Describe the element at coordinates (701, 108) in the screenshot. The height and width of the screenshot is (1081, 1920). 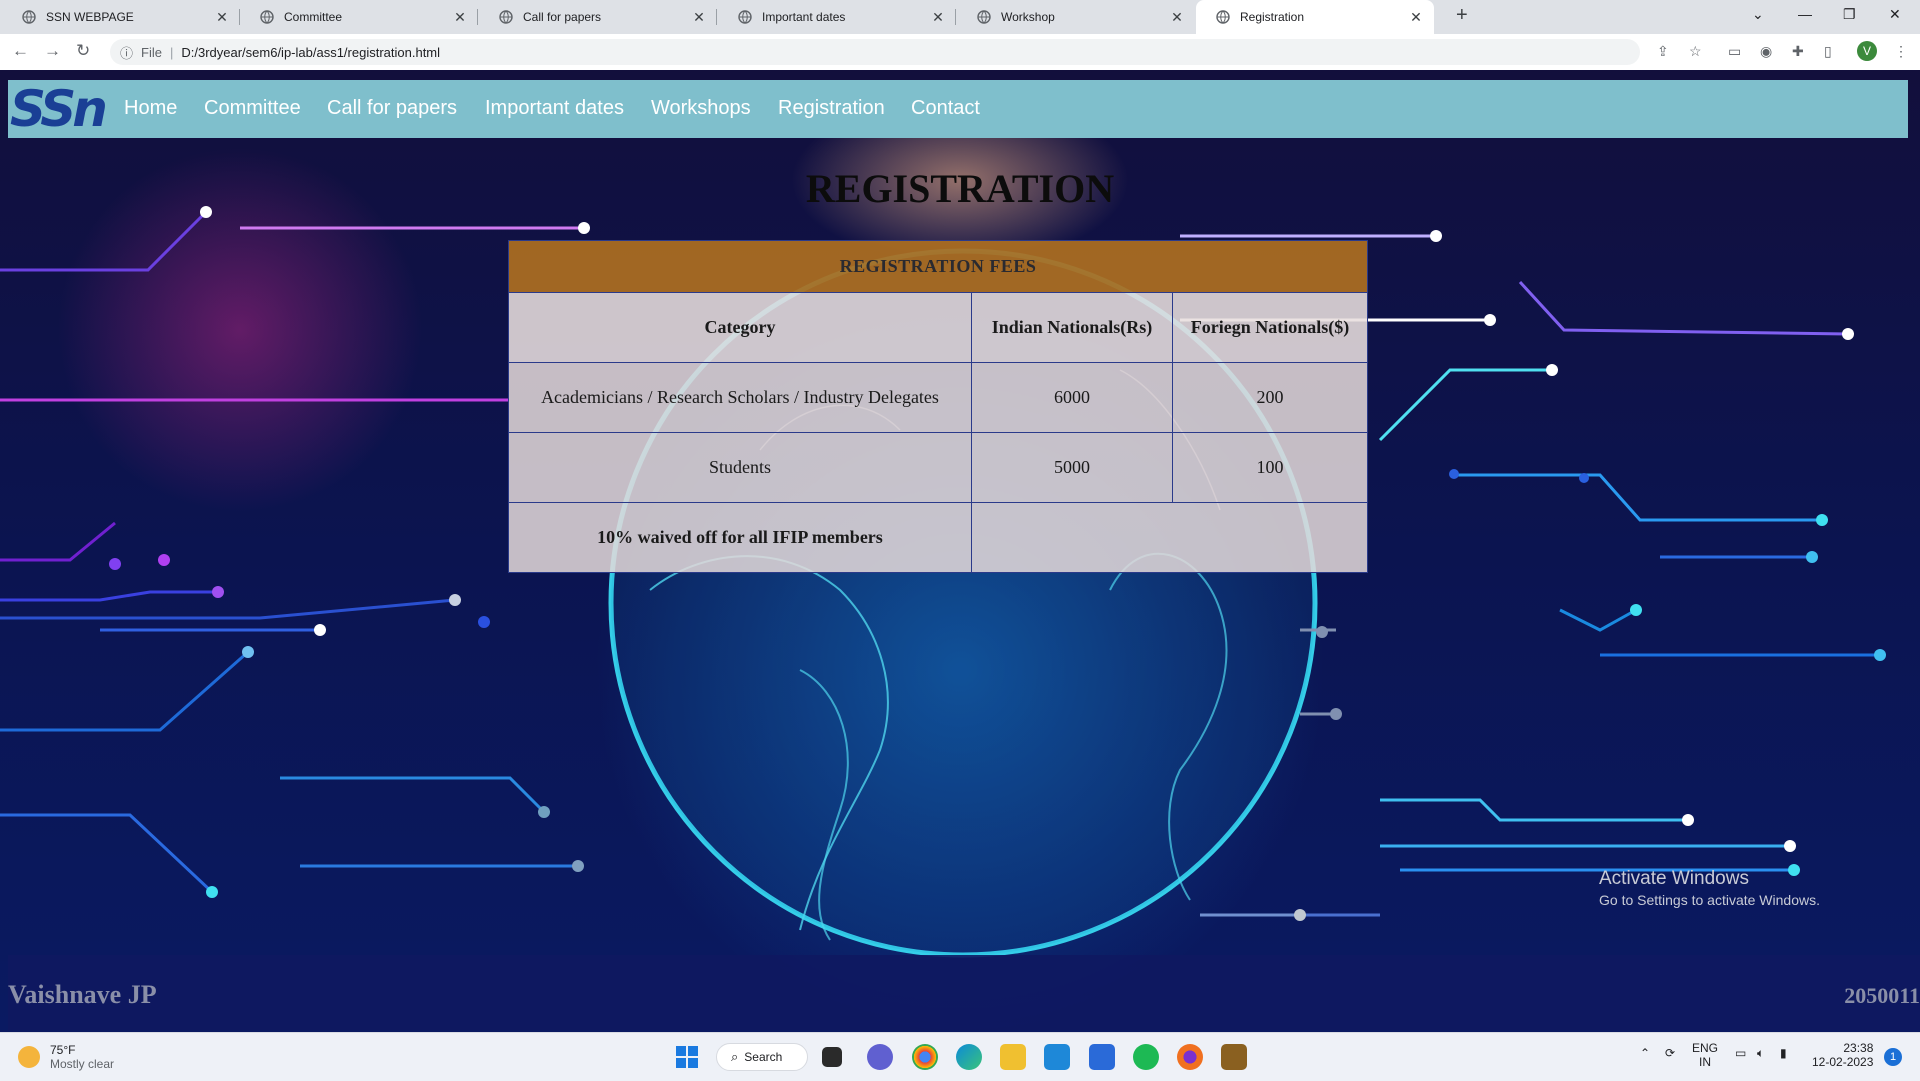
I see `nav-link-workshops: Workshops` at that location.